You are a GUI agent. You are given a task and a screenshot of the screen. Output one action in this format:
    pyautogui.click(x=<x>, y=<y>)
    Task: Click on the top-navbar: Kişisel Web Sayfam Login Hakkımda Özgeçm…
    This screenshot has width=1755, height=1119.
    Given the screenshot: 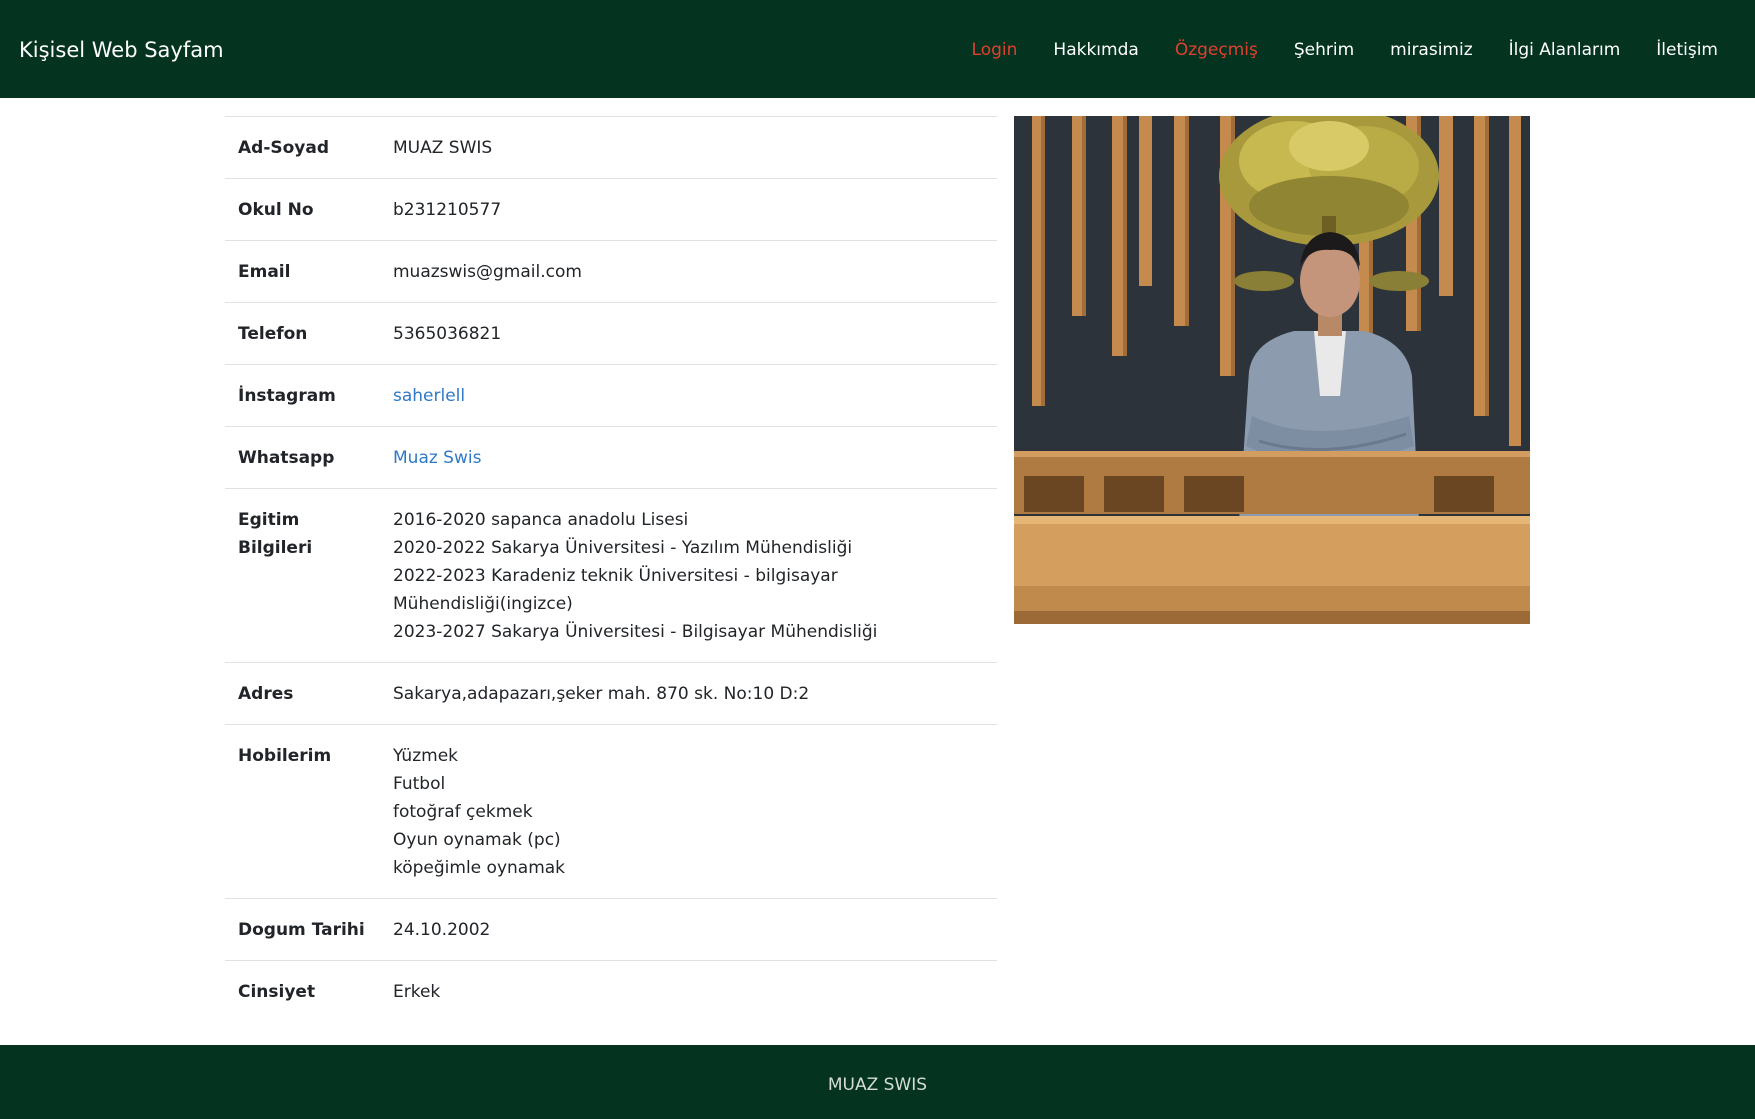 What is the action you would take?
    pyautogui.click(x=877, y=49)
    